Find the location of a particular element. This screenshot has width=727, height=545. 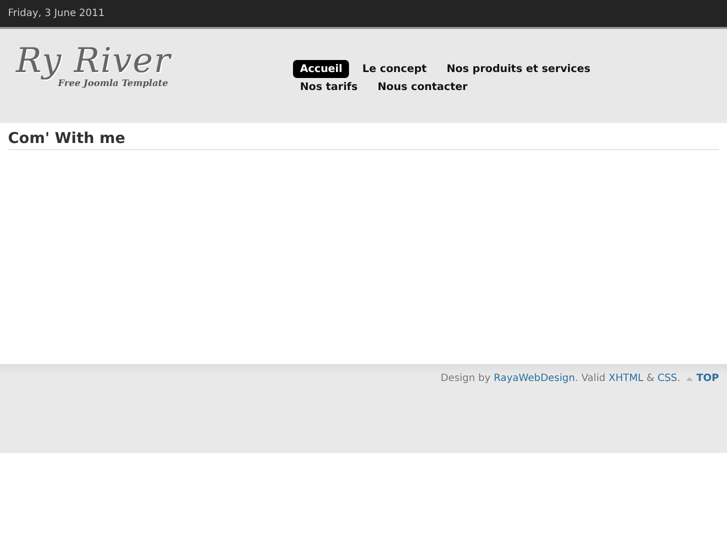

footer-link: RayaWebDesign is located at coordinates (534, 378).